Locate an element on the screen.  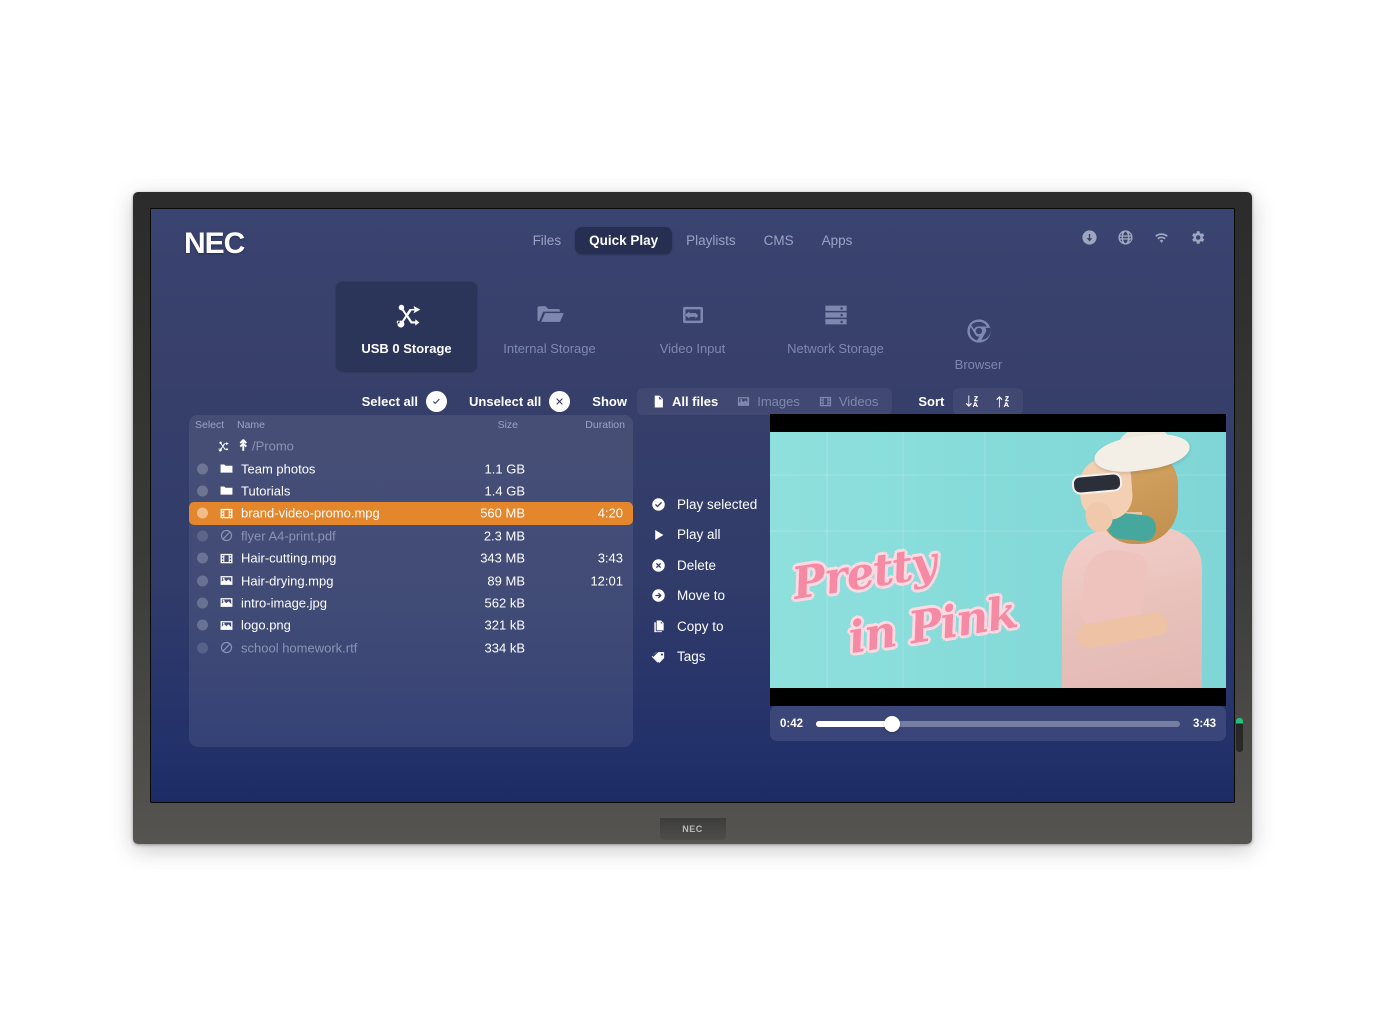
globe-icon is located at coordinates (1125, 237).